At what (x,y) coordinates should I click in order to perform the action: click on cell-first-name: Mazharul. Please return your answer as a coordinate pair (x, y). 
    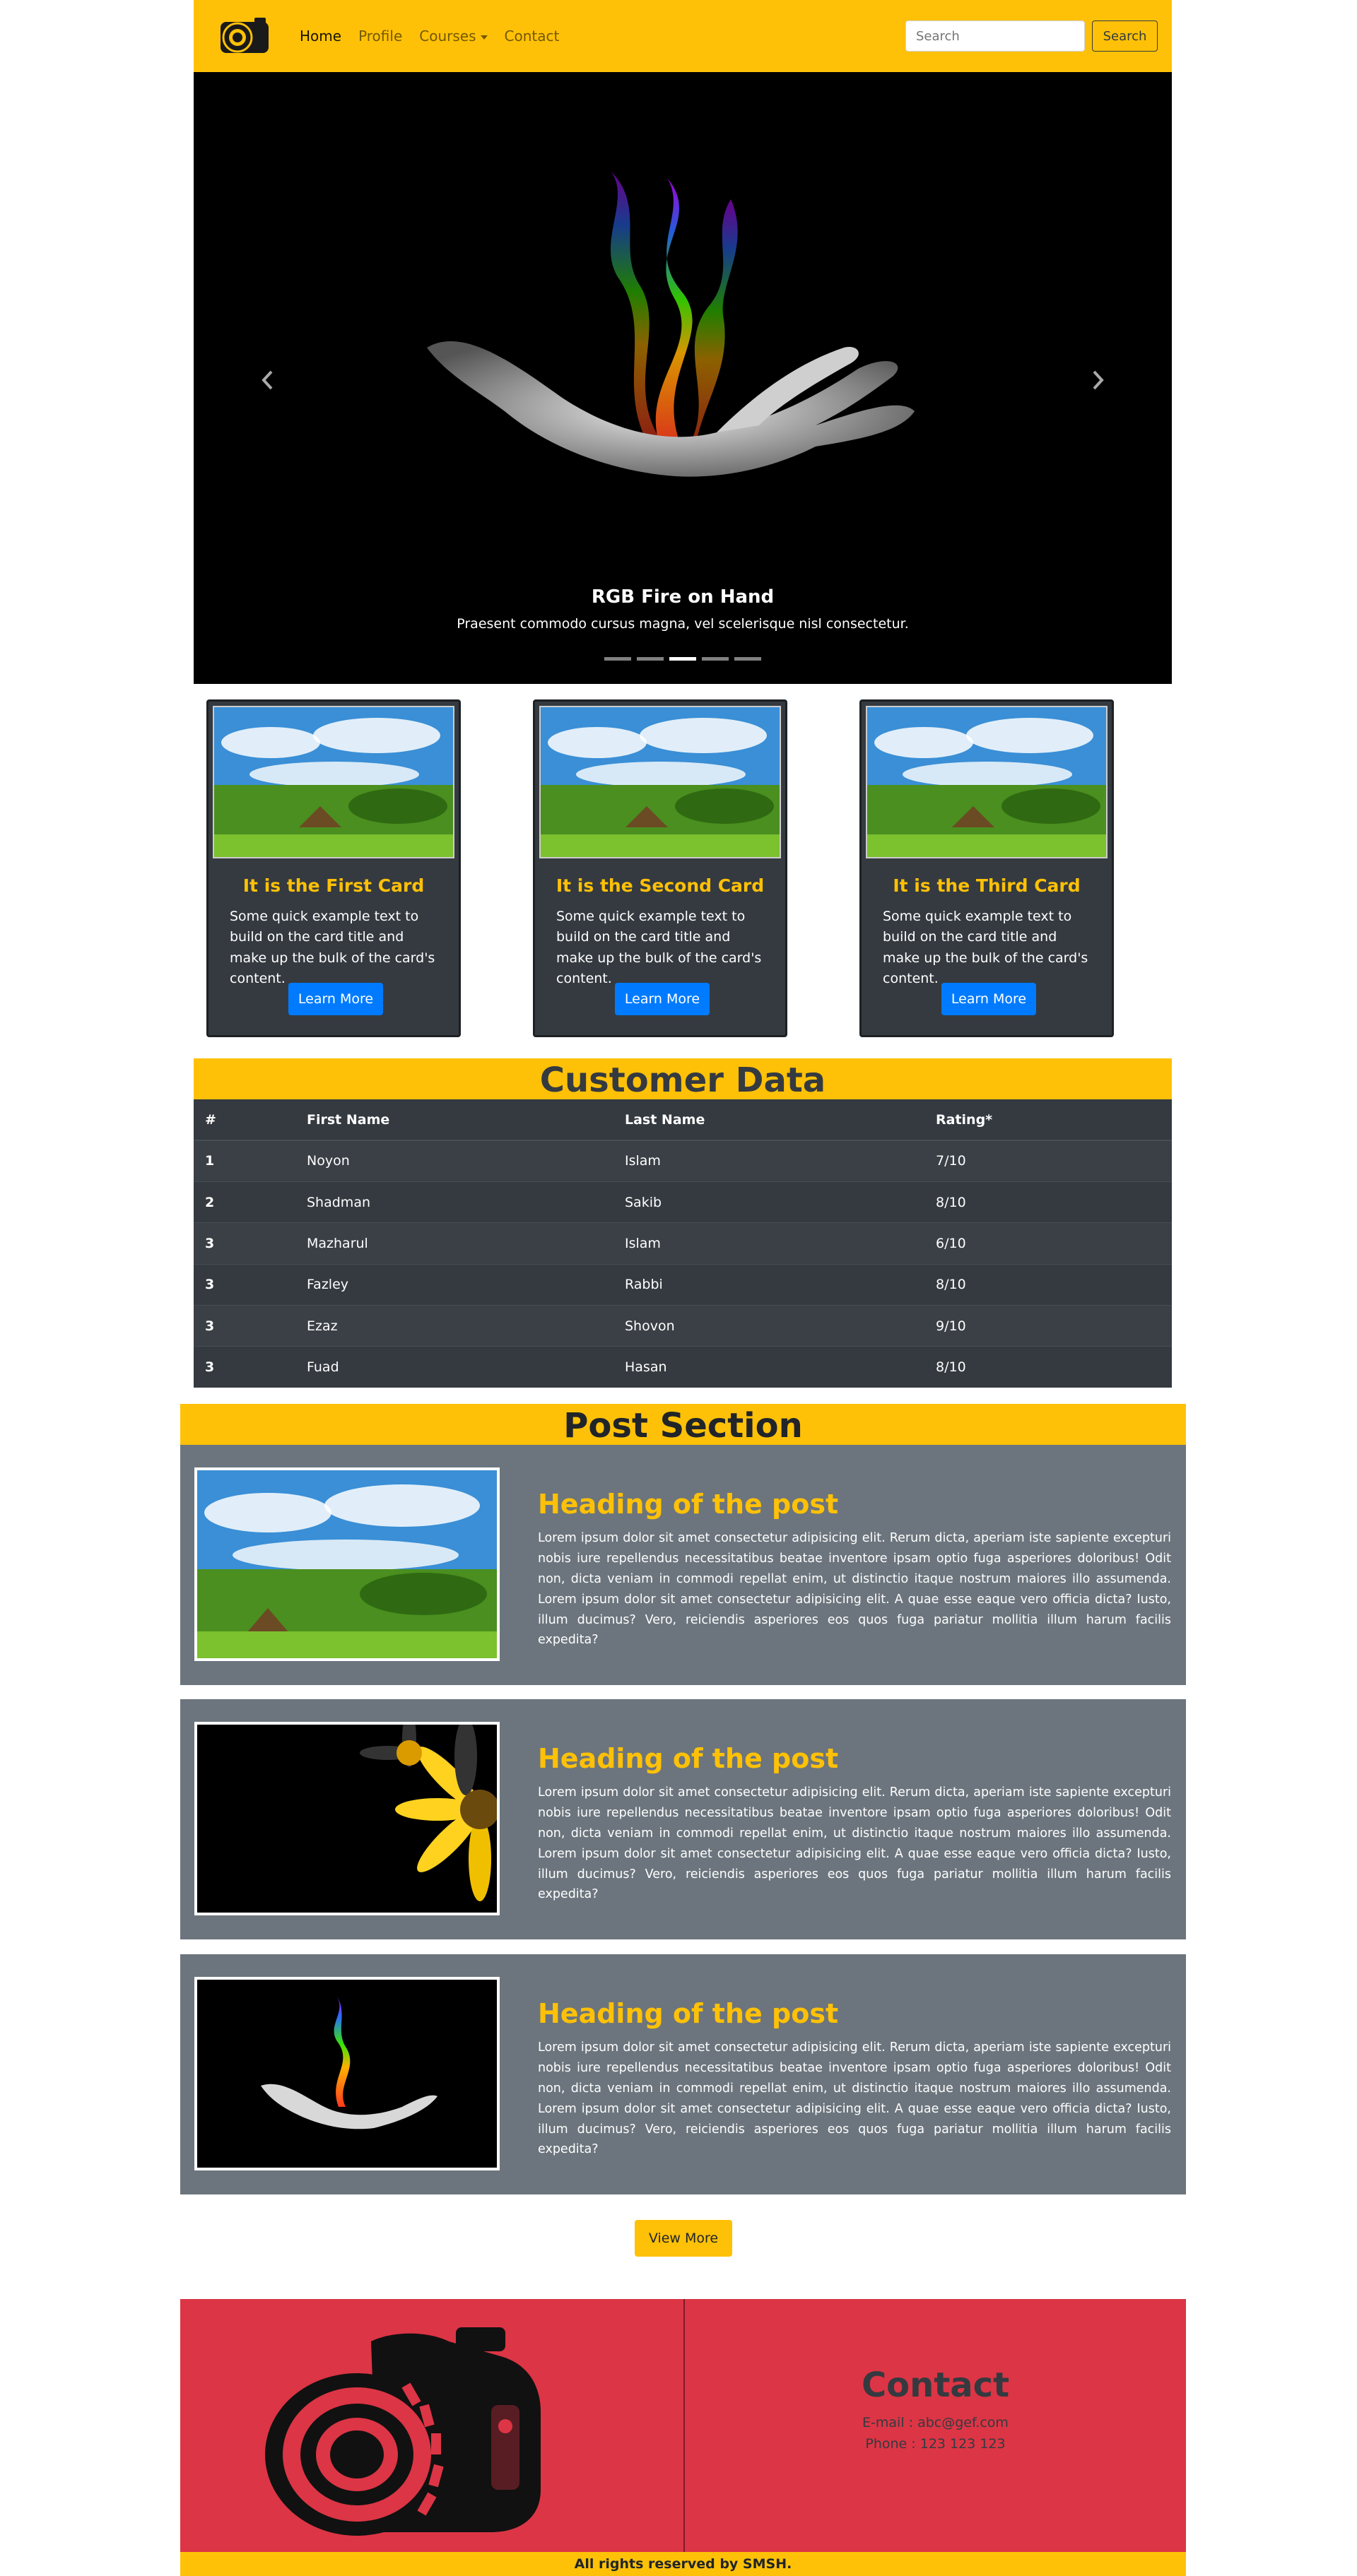
    Looking at the image, I should click on (454, 1243).